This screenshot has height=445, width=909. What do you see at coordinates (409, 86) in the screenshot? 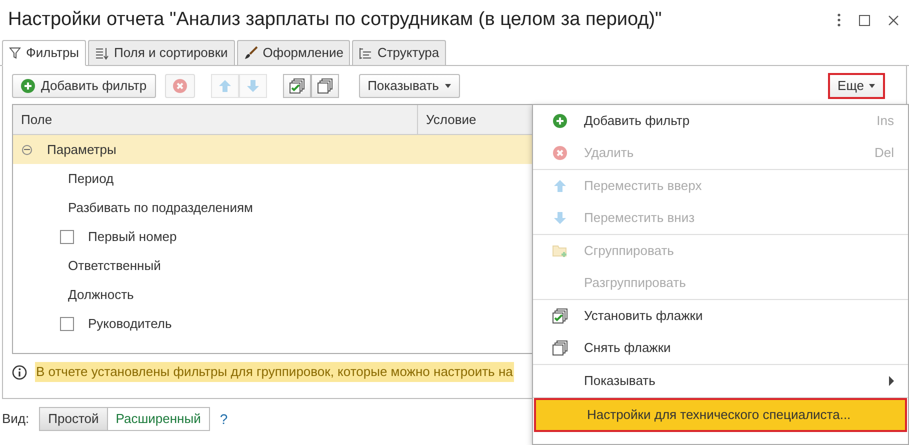
I see `show-dropdown-button: Показывать` at bounding box center [409, 86].